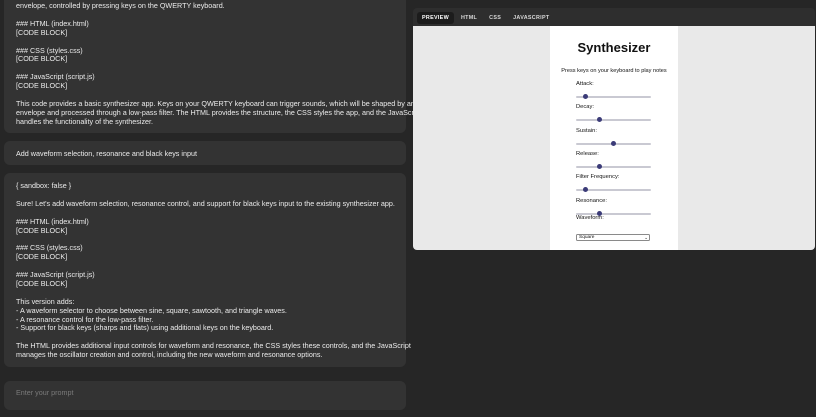 This screenshot has width=816, height=417. Describe the element at coordinates (646, 237) in the screenshot. I see `chevron-down-icon: ⌄` at that location.